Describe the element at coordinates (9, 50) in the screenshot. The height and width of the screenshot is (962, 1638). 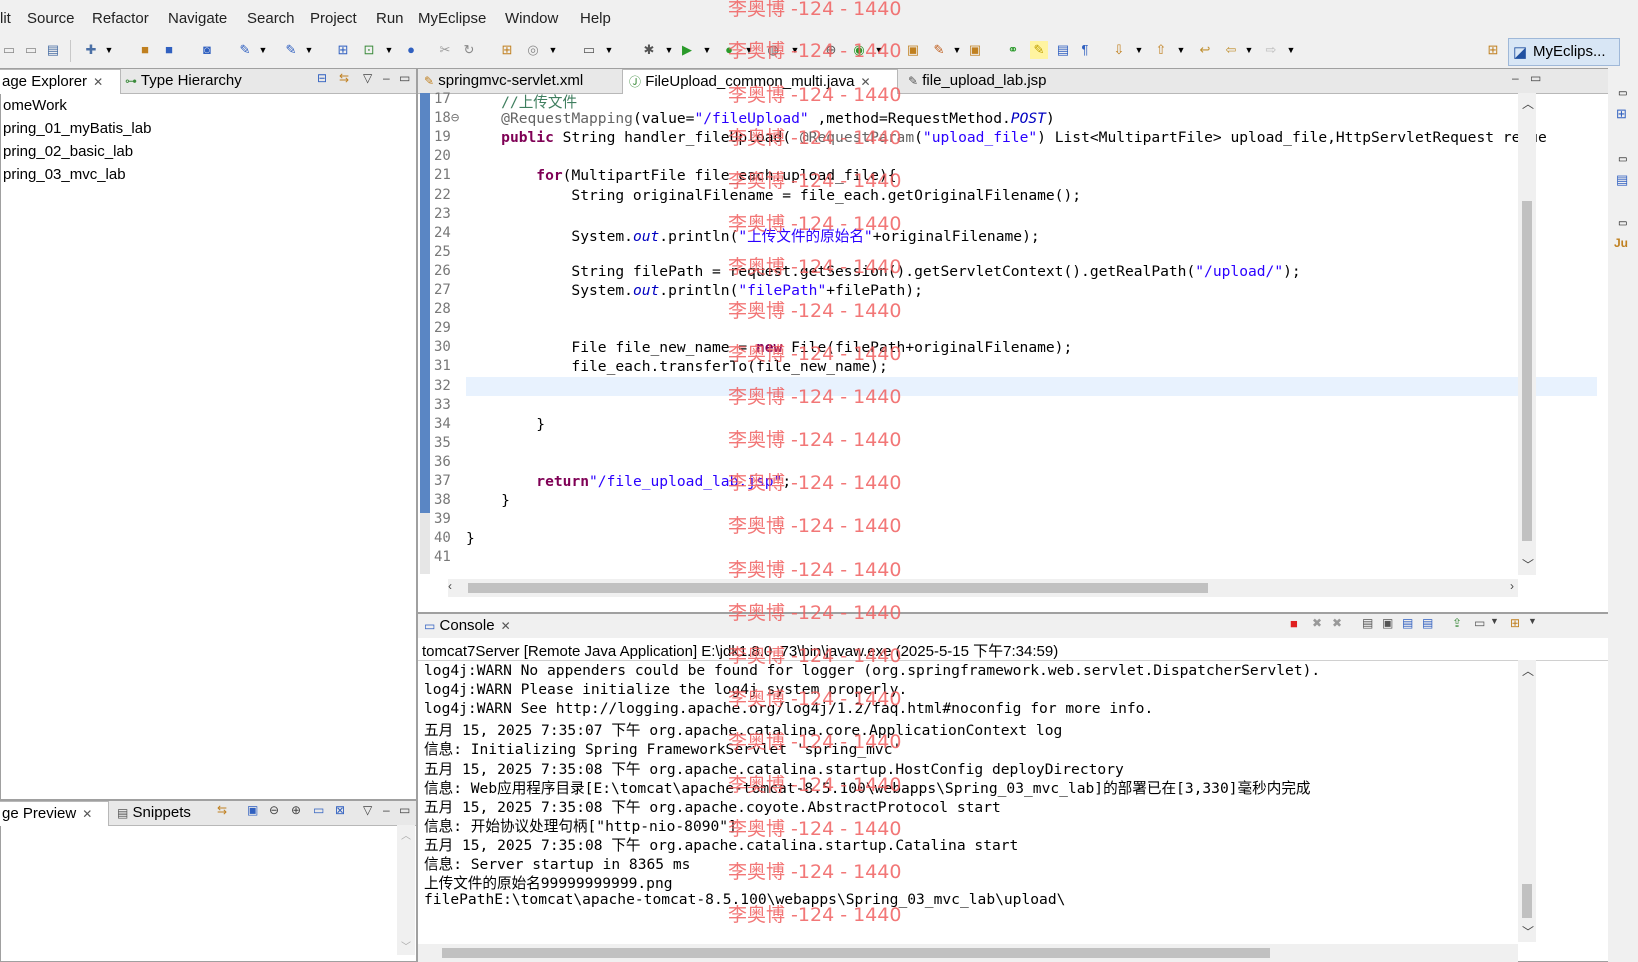
I see `save-icon: ▭` at that location.